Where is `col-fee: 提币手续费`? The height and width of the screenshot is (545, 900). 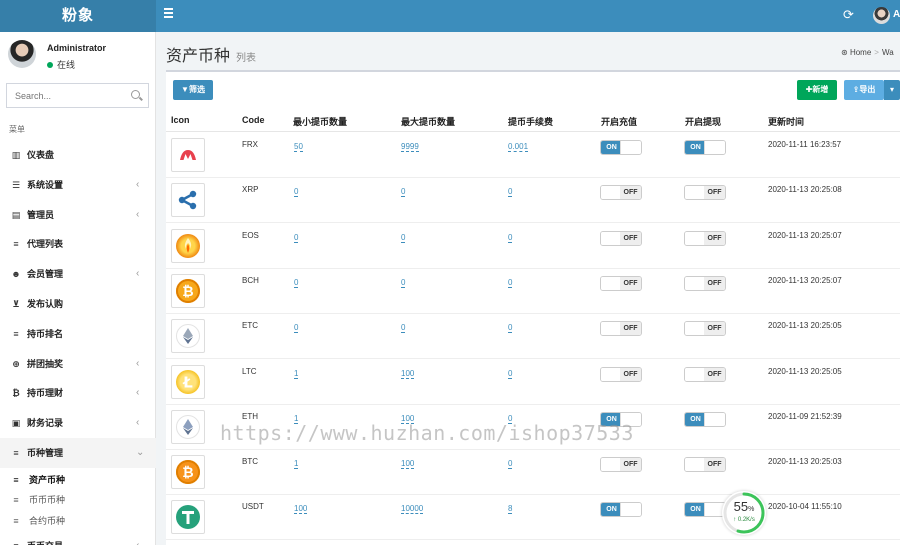 col-fee: 提币手续费 is located at coordinates (530, 121).